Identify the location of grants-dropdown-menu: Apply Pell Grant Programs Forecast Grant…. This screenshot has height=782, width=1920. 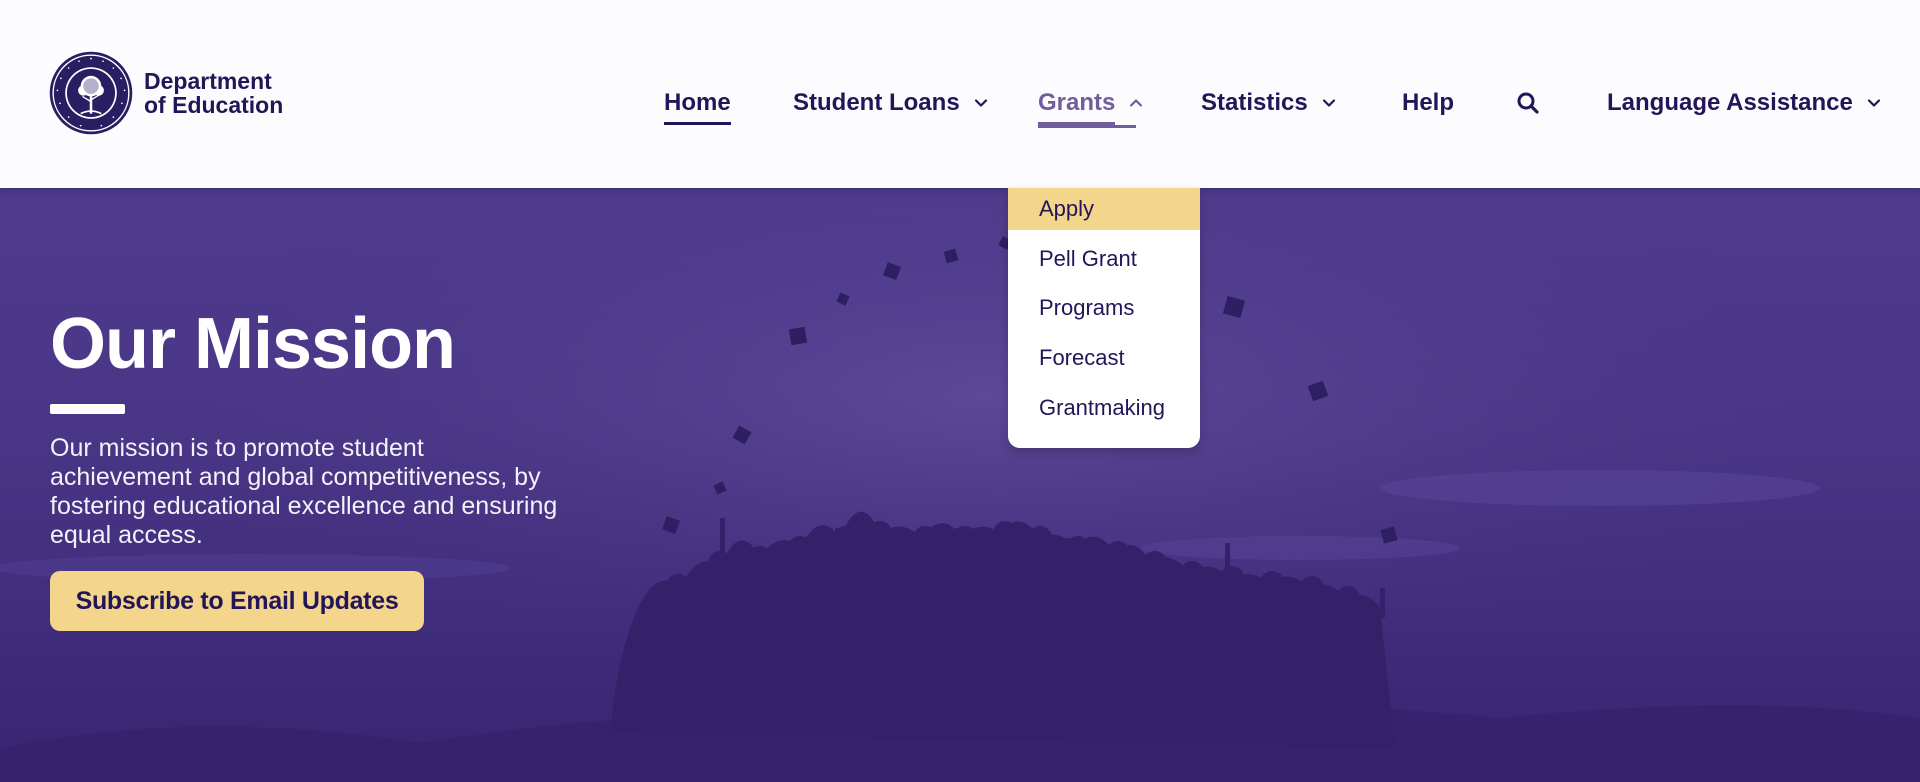
(1104, 318).